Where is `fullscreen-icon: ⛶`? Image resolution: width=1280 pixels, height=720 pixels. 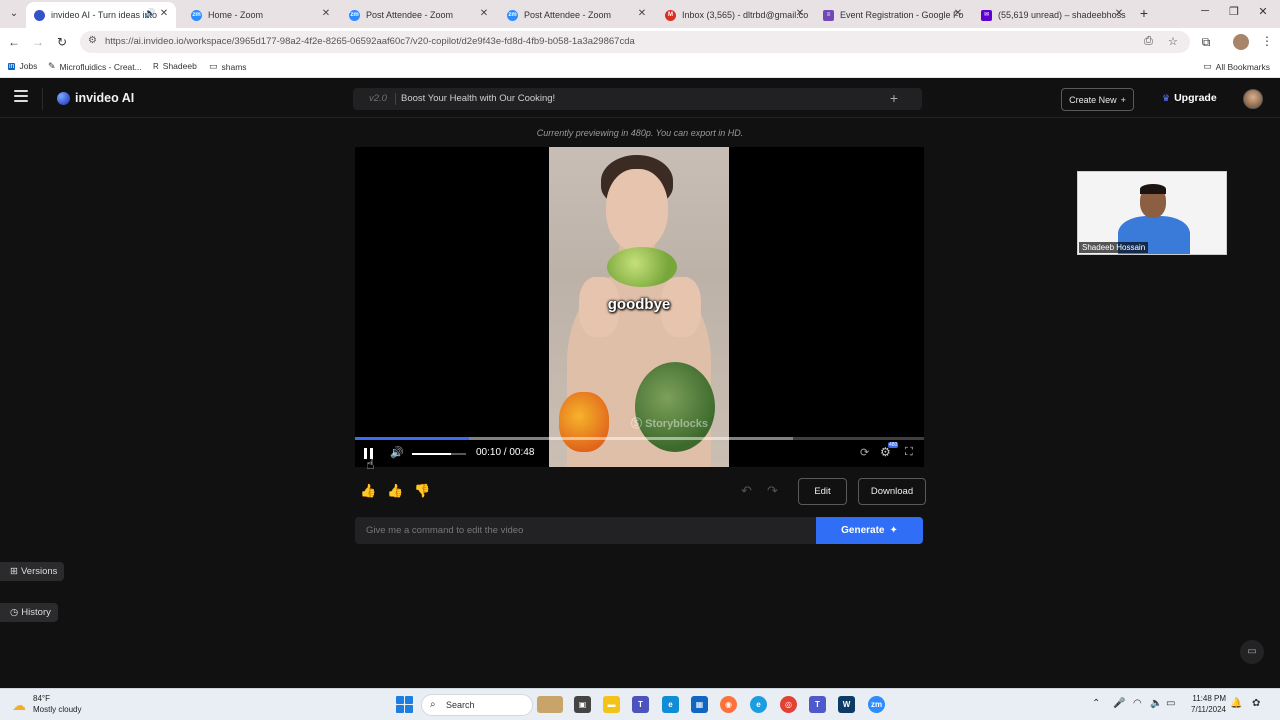 fullscreen-icon: ⛶ is located at coordinates (909, 452).